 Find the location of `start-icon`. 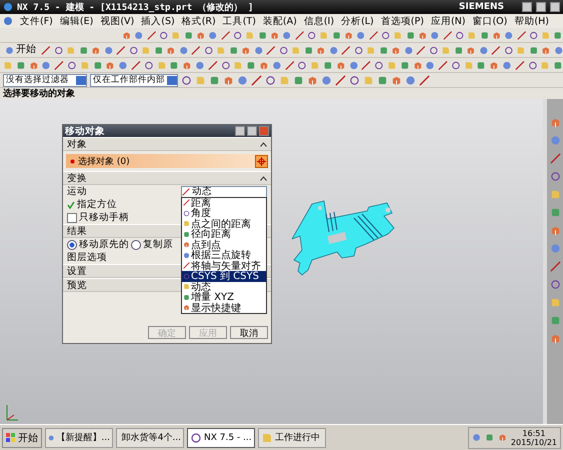

start-icon is located at coordinates (9, 50).